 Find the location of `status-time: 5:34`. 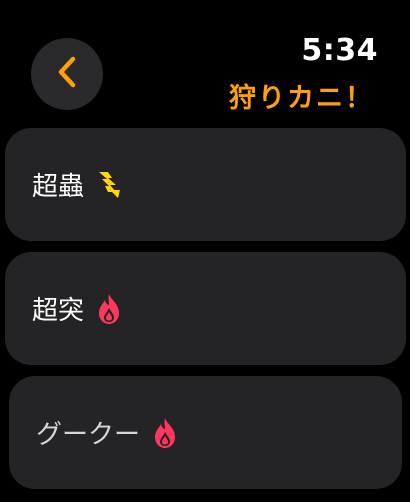

status-time: 5:34 is located at coordinates (339, 50).